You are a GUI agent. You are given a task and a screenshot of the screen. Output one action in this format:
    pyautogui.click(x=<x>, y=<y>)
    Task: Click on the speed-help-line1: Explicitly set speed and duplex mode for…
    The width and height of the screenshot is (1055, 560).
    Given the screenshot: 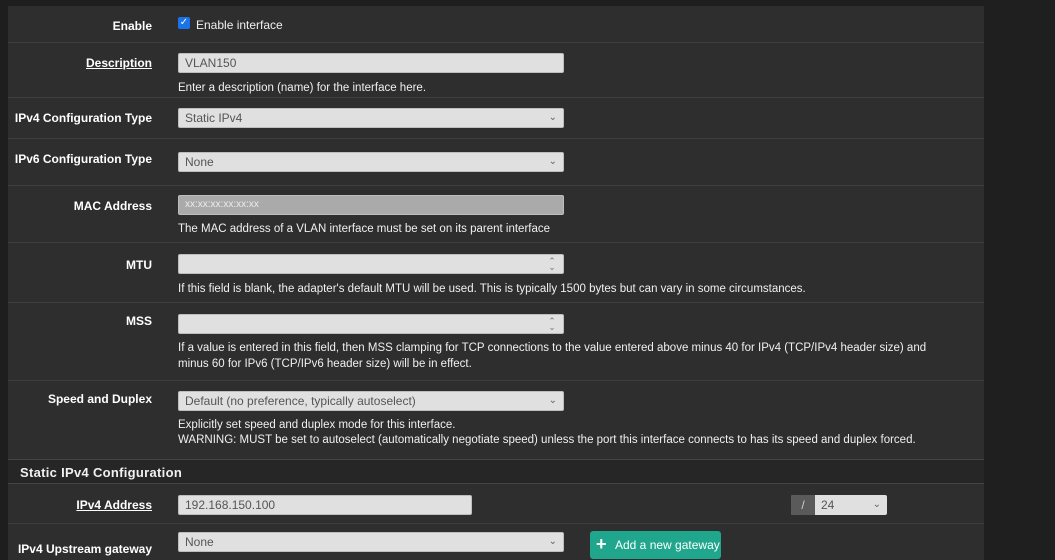 What is the action you would take?
    pyautogui.click(x=317, y=425)
    